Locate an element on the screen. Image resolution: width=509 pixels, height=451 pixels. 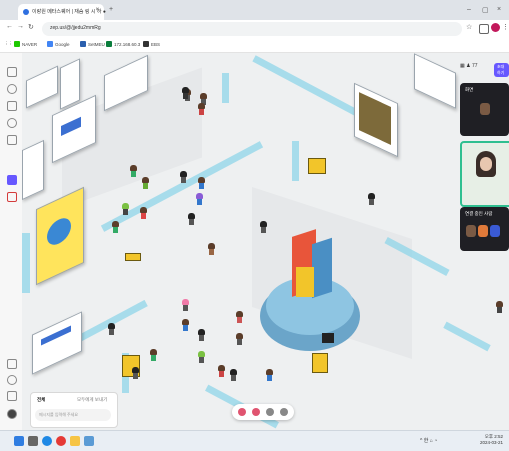
bookmark-star-icon: ☆ is located at coordinates (469, 27).